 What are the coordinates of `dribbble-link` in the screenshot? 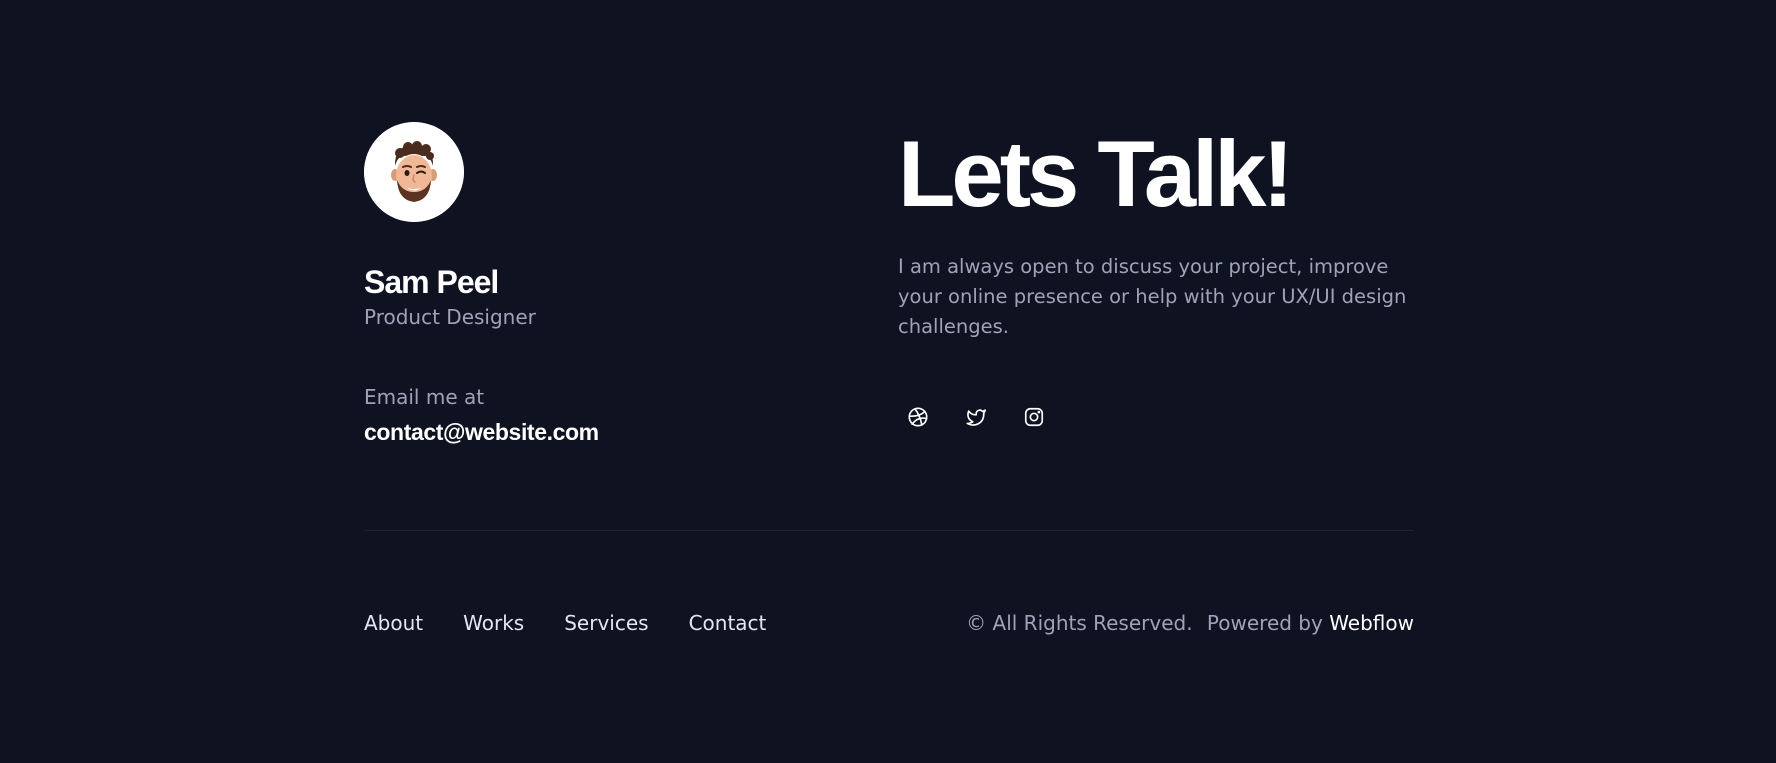 It's located at (918, 417).